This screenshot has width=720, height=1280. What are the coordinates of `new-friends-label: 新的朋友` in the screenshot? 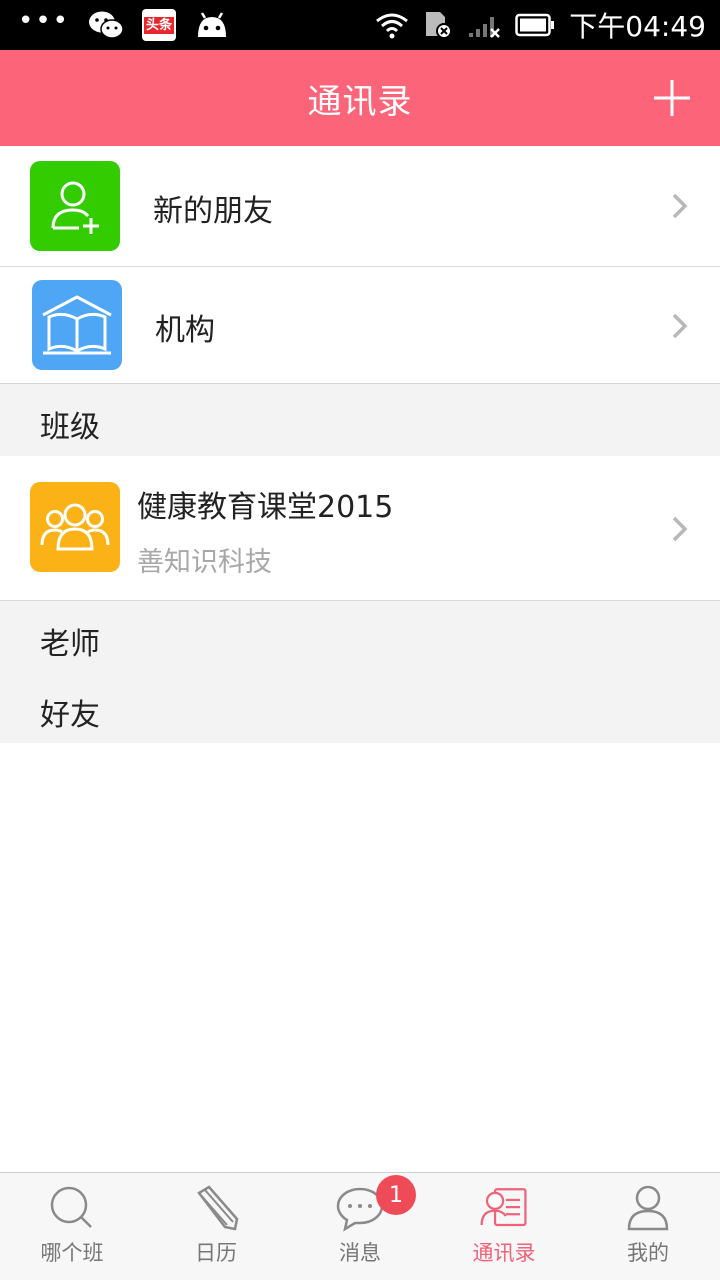 It's located at (213, 211).